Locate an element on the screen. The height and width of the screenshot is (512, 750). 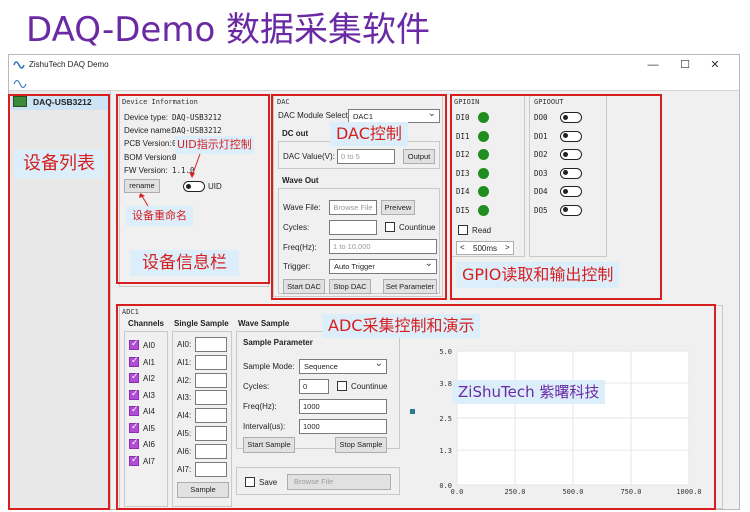
close-button: ✕ is located at coordinates (715, 65).